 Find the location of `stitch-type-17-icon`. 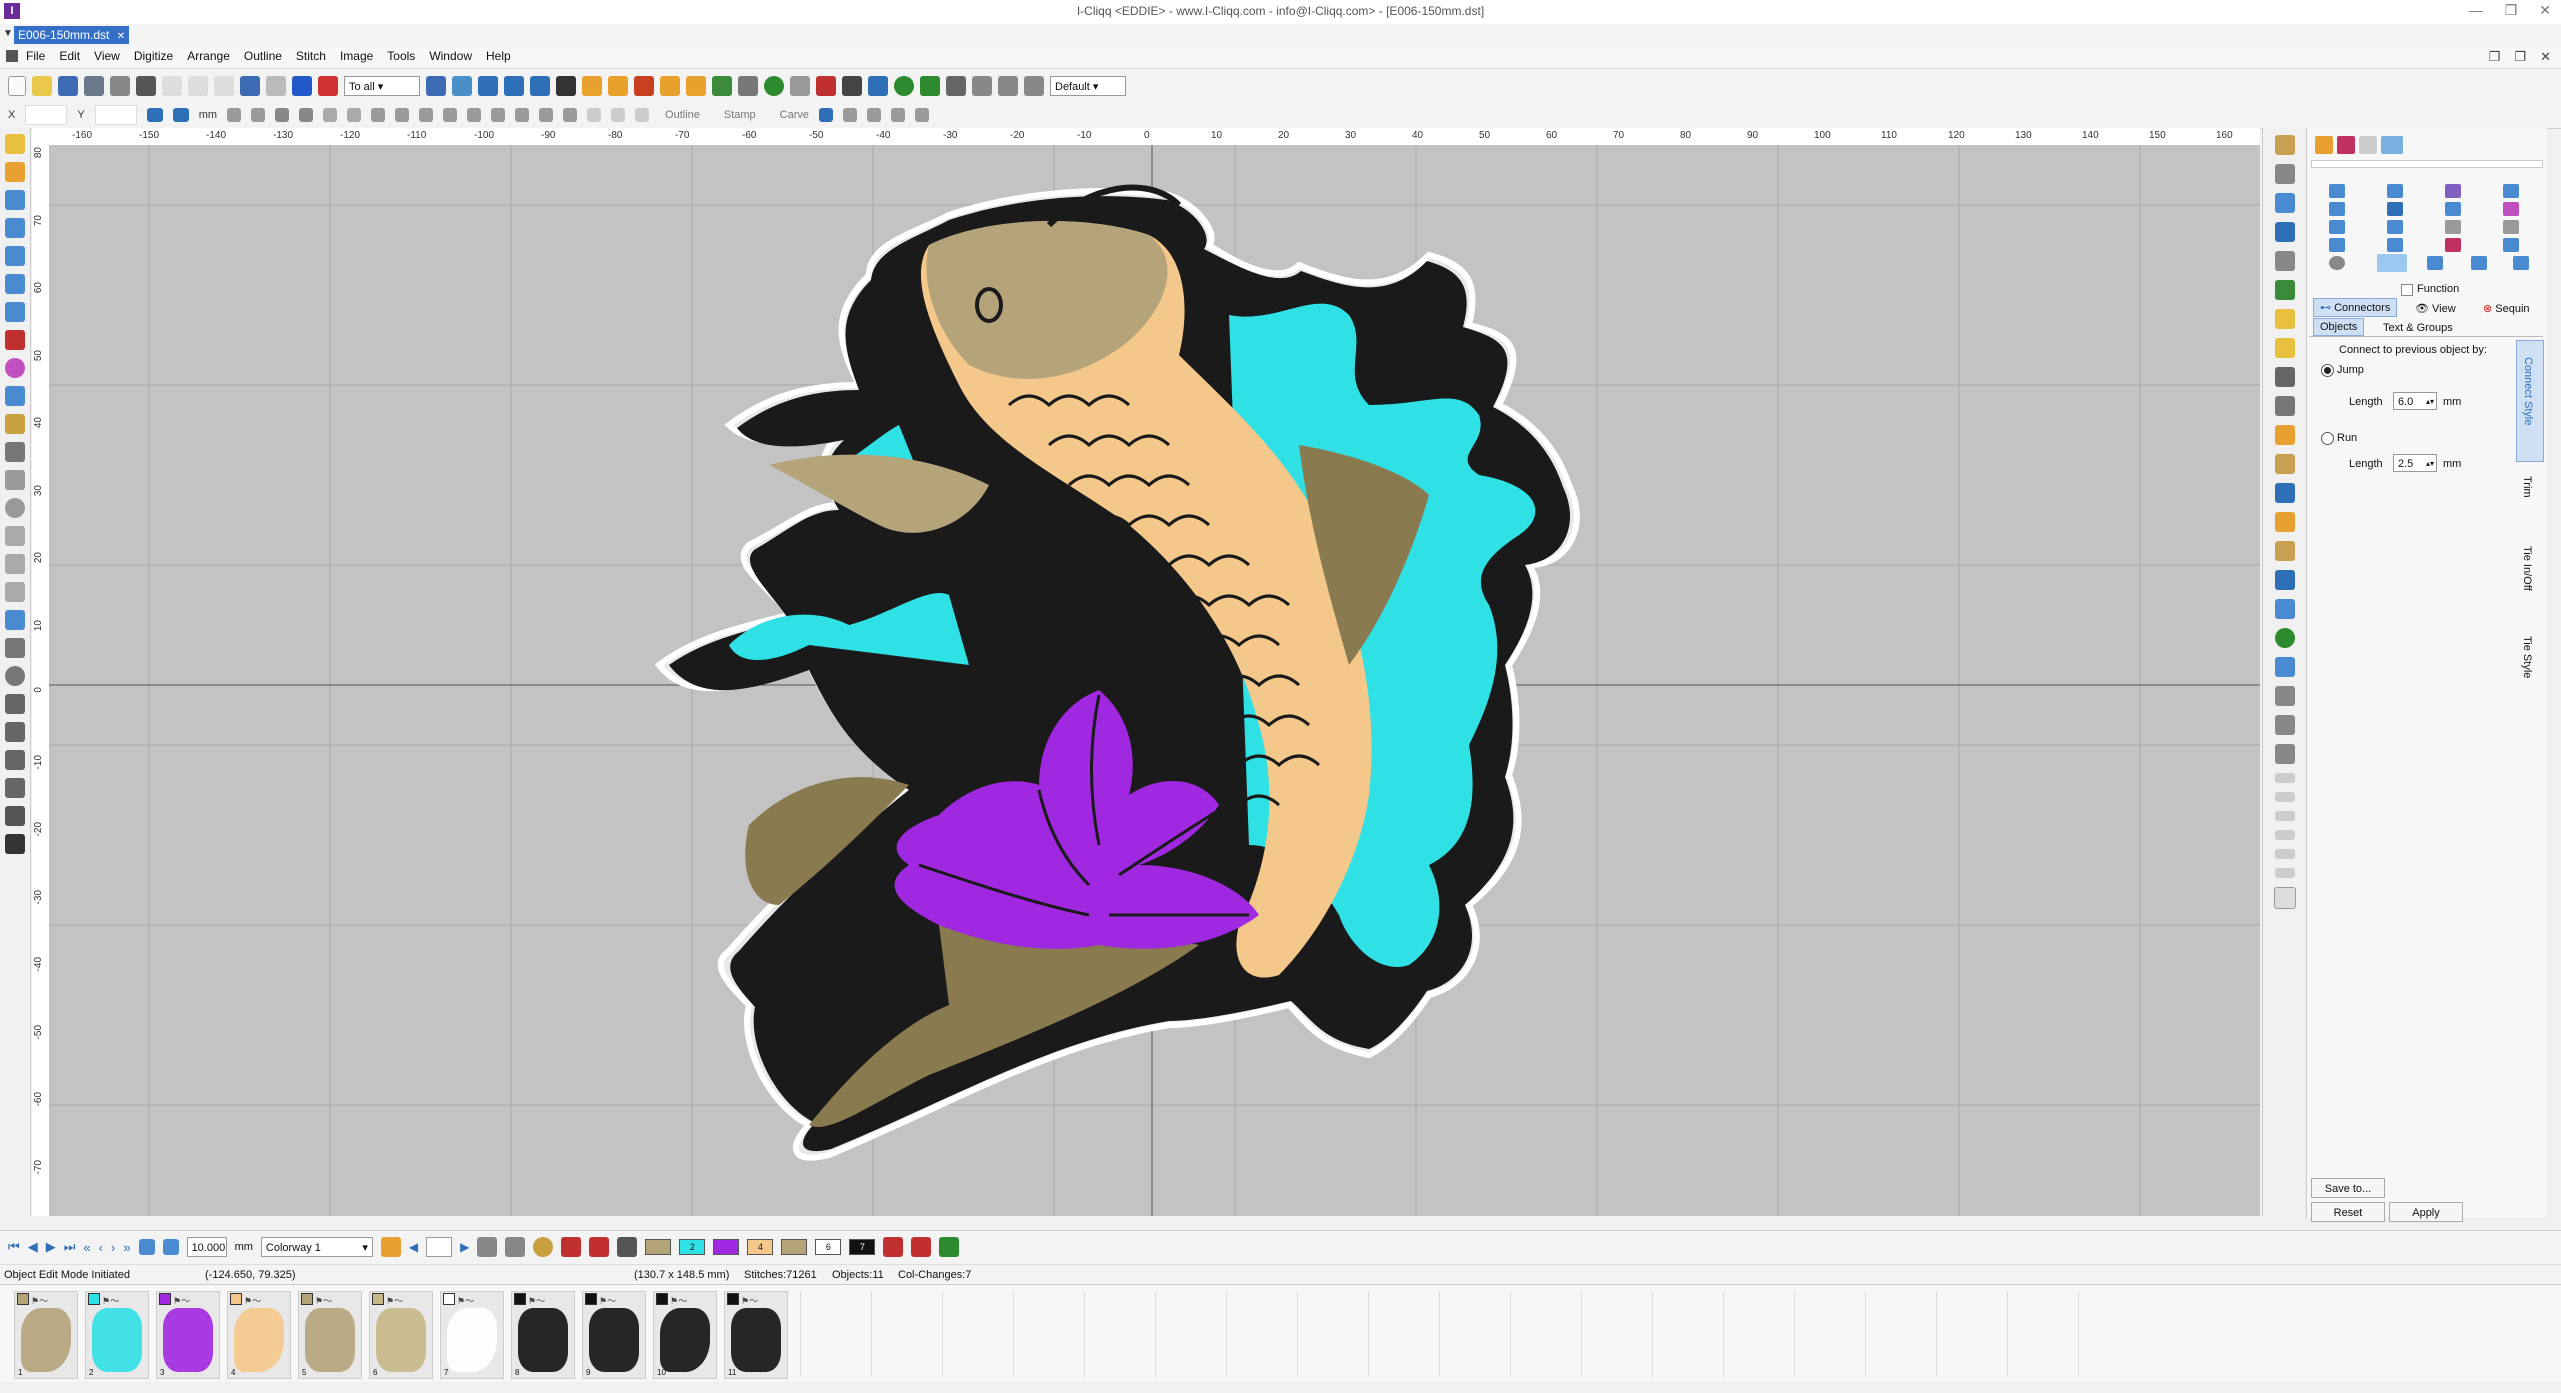

stitch-type-17-icon is located at coordinates (2337, 263).